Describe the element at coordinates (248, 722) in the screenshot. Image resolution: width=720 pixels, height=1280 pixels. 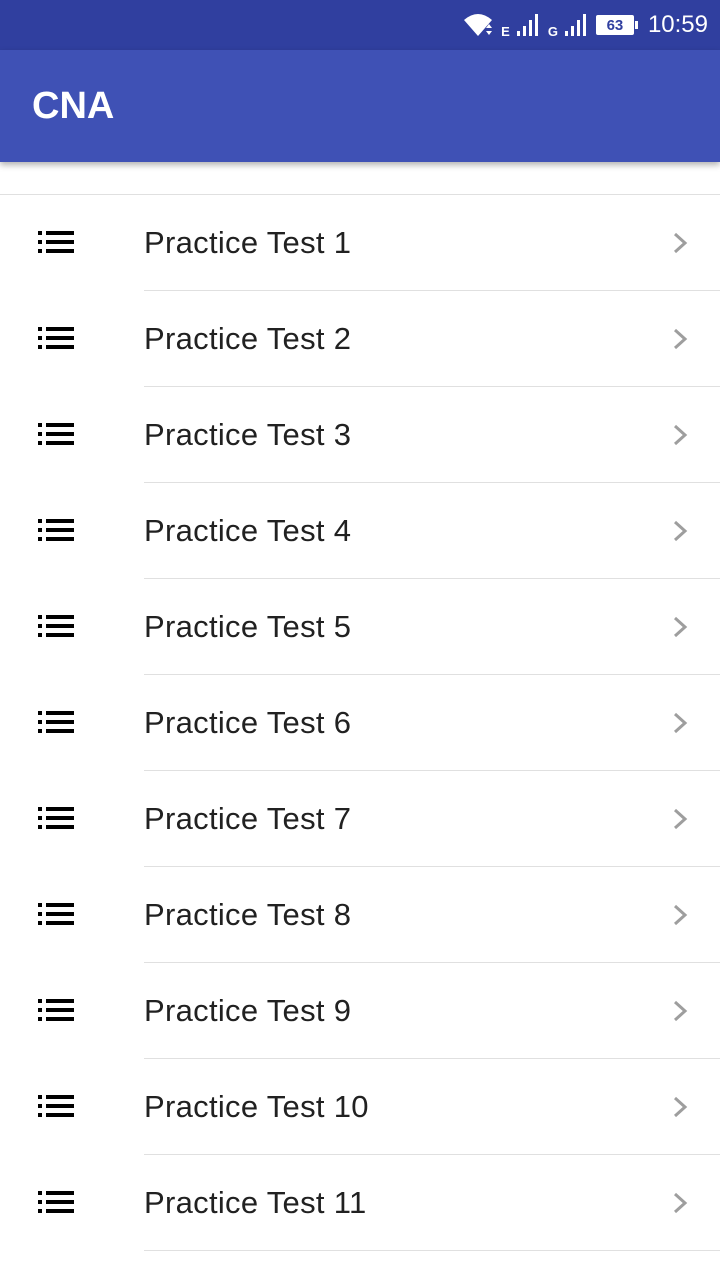
I see `list-item-label: Practice Test 6` at that location.